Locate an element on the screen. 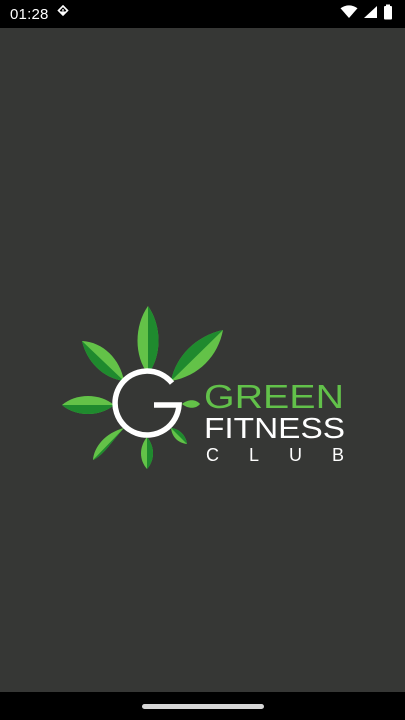 The height and width of the screenshot is (720, 405). status-time: 01:28 is located at coordinates (29, 14).